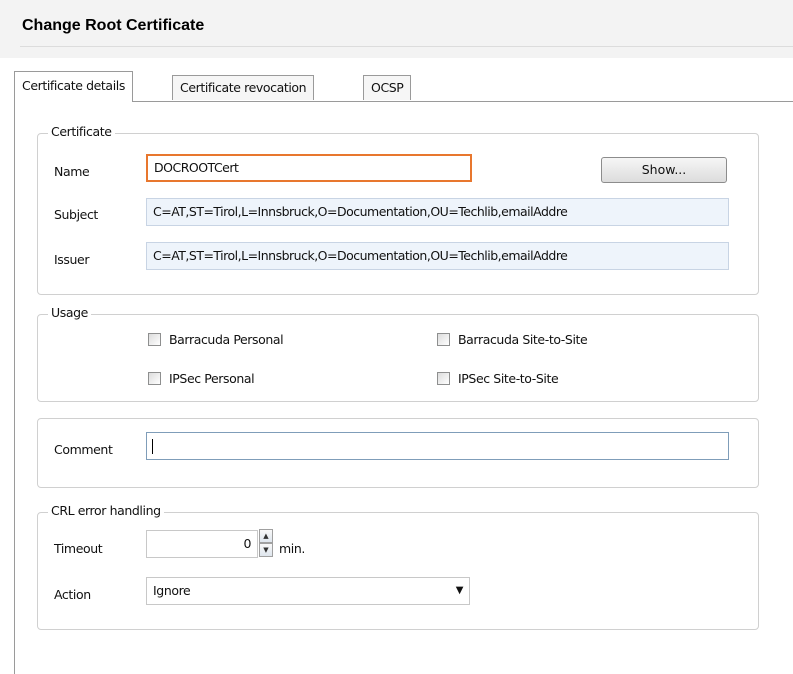 This screenshot has height=674, width=793. Describe the element at coordinates (266, 536) in the screenshot. I see `spin-up-icon: ▲` at that location.